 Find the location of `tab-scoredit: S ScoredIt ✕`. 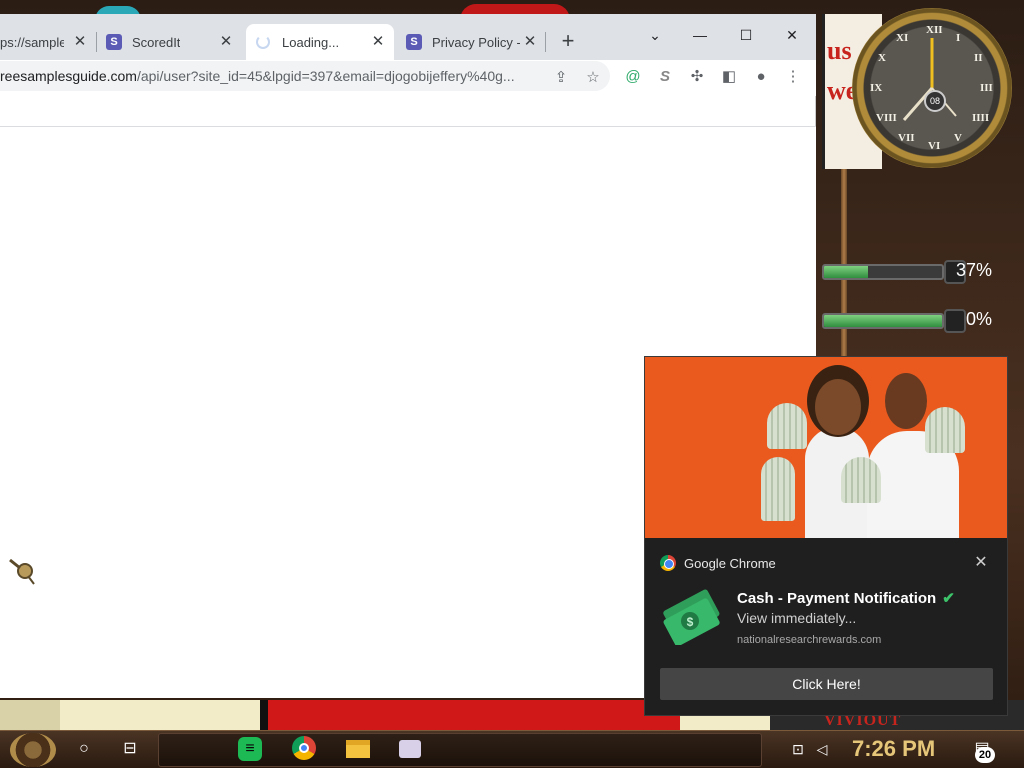

tab-scoredit: S ScoredIt ✕ is located at coordinates (170, 42).